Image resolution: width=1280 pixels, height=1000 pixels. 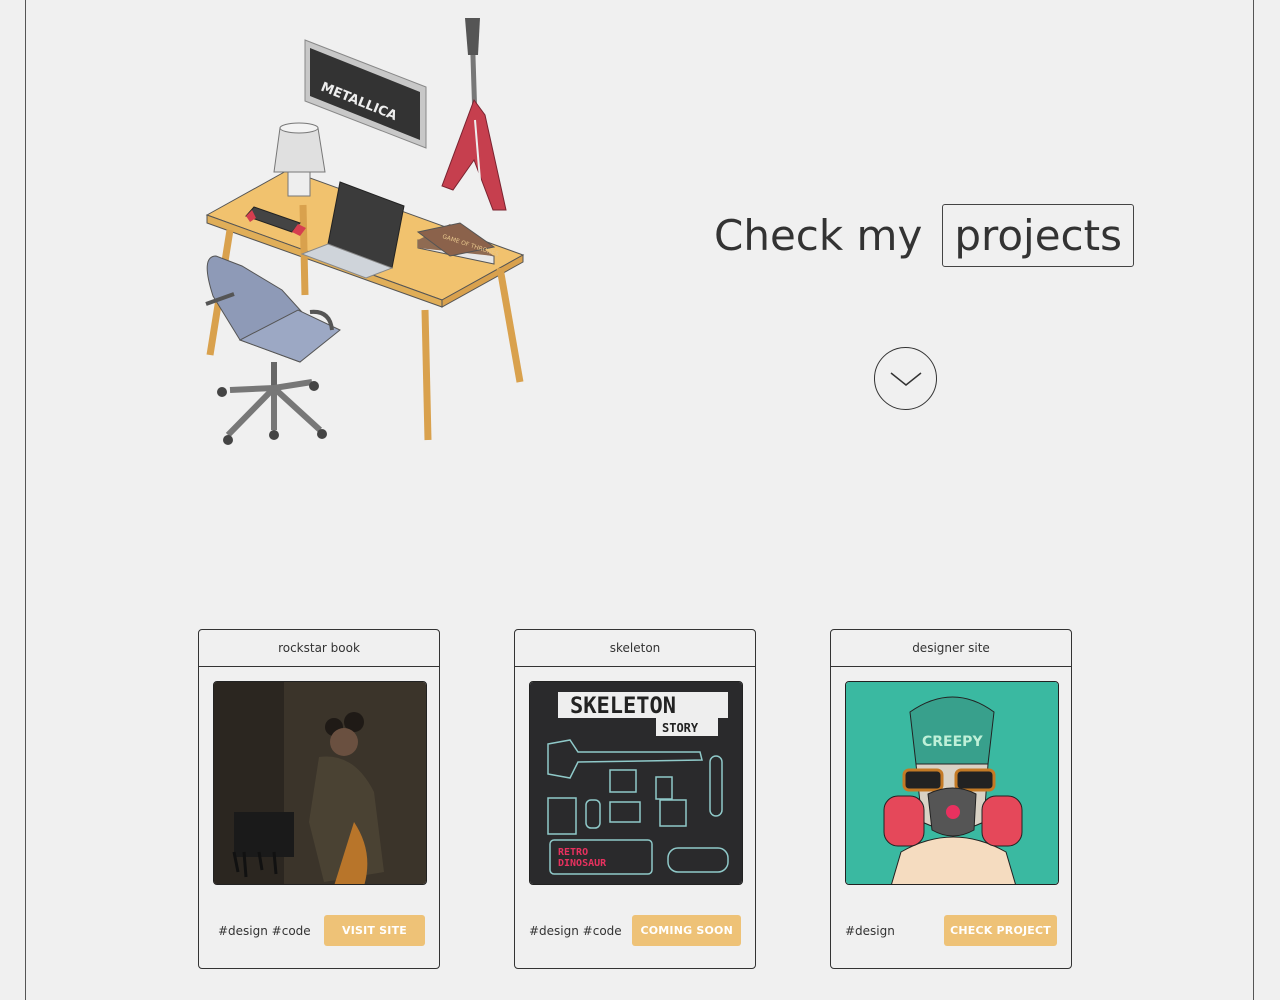 What do you see at coordinates (1000, 930) in the screenshot?
I see `check-project-button: CHECK PROJECT` at bounding box center [1000, 930].